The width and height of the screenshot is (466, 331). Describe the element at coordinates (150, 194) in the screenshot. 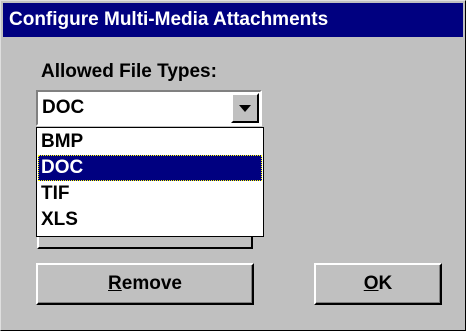

I see `dropdown-item-tif: TIF` at that location.